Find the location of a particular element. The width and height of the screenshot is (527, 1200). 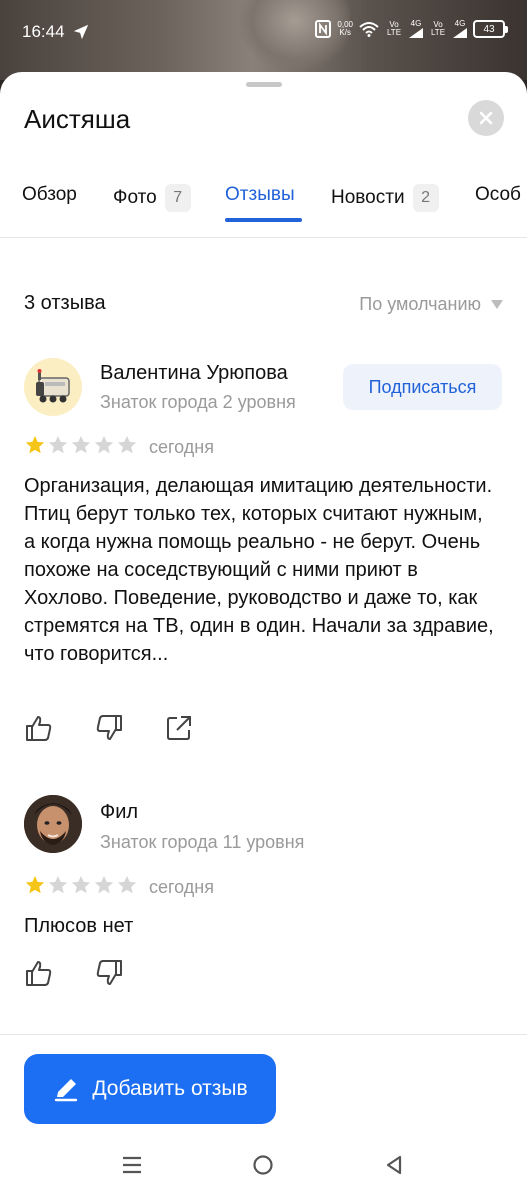

tab-features: Особ is located at coordinates (498, 195).